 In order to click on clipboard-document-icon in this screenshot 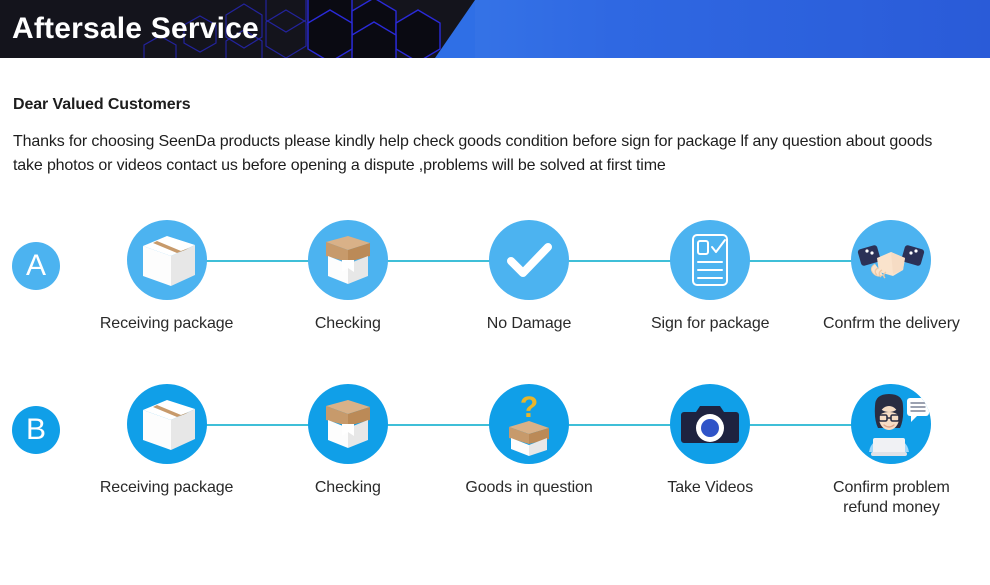, I will do `click(710, 260)`.